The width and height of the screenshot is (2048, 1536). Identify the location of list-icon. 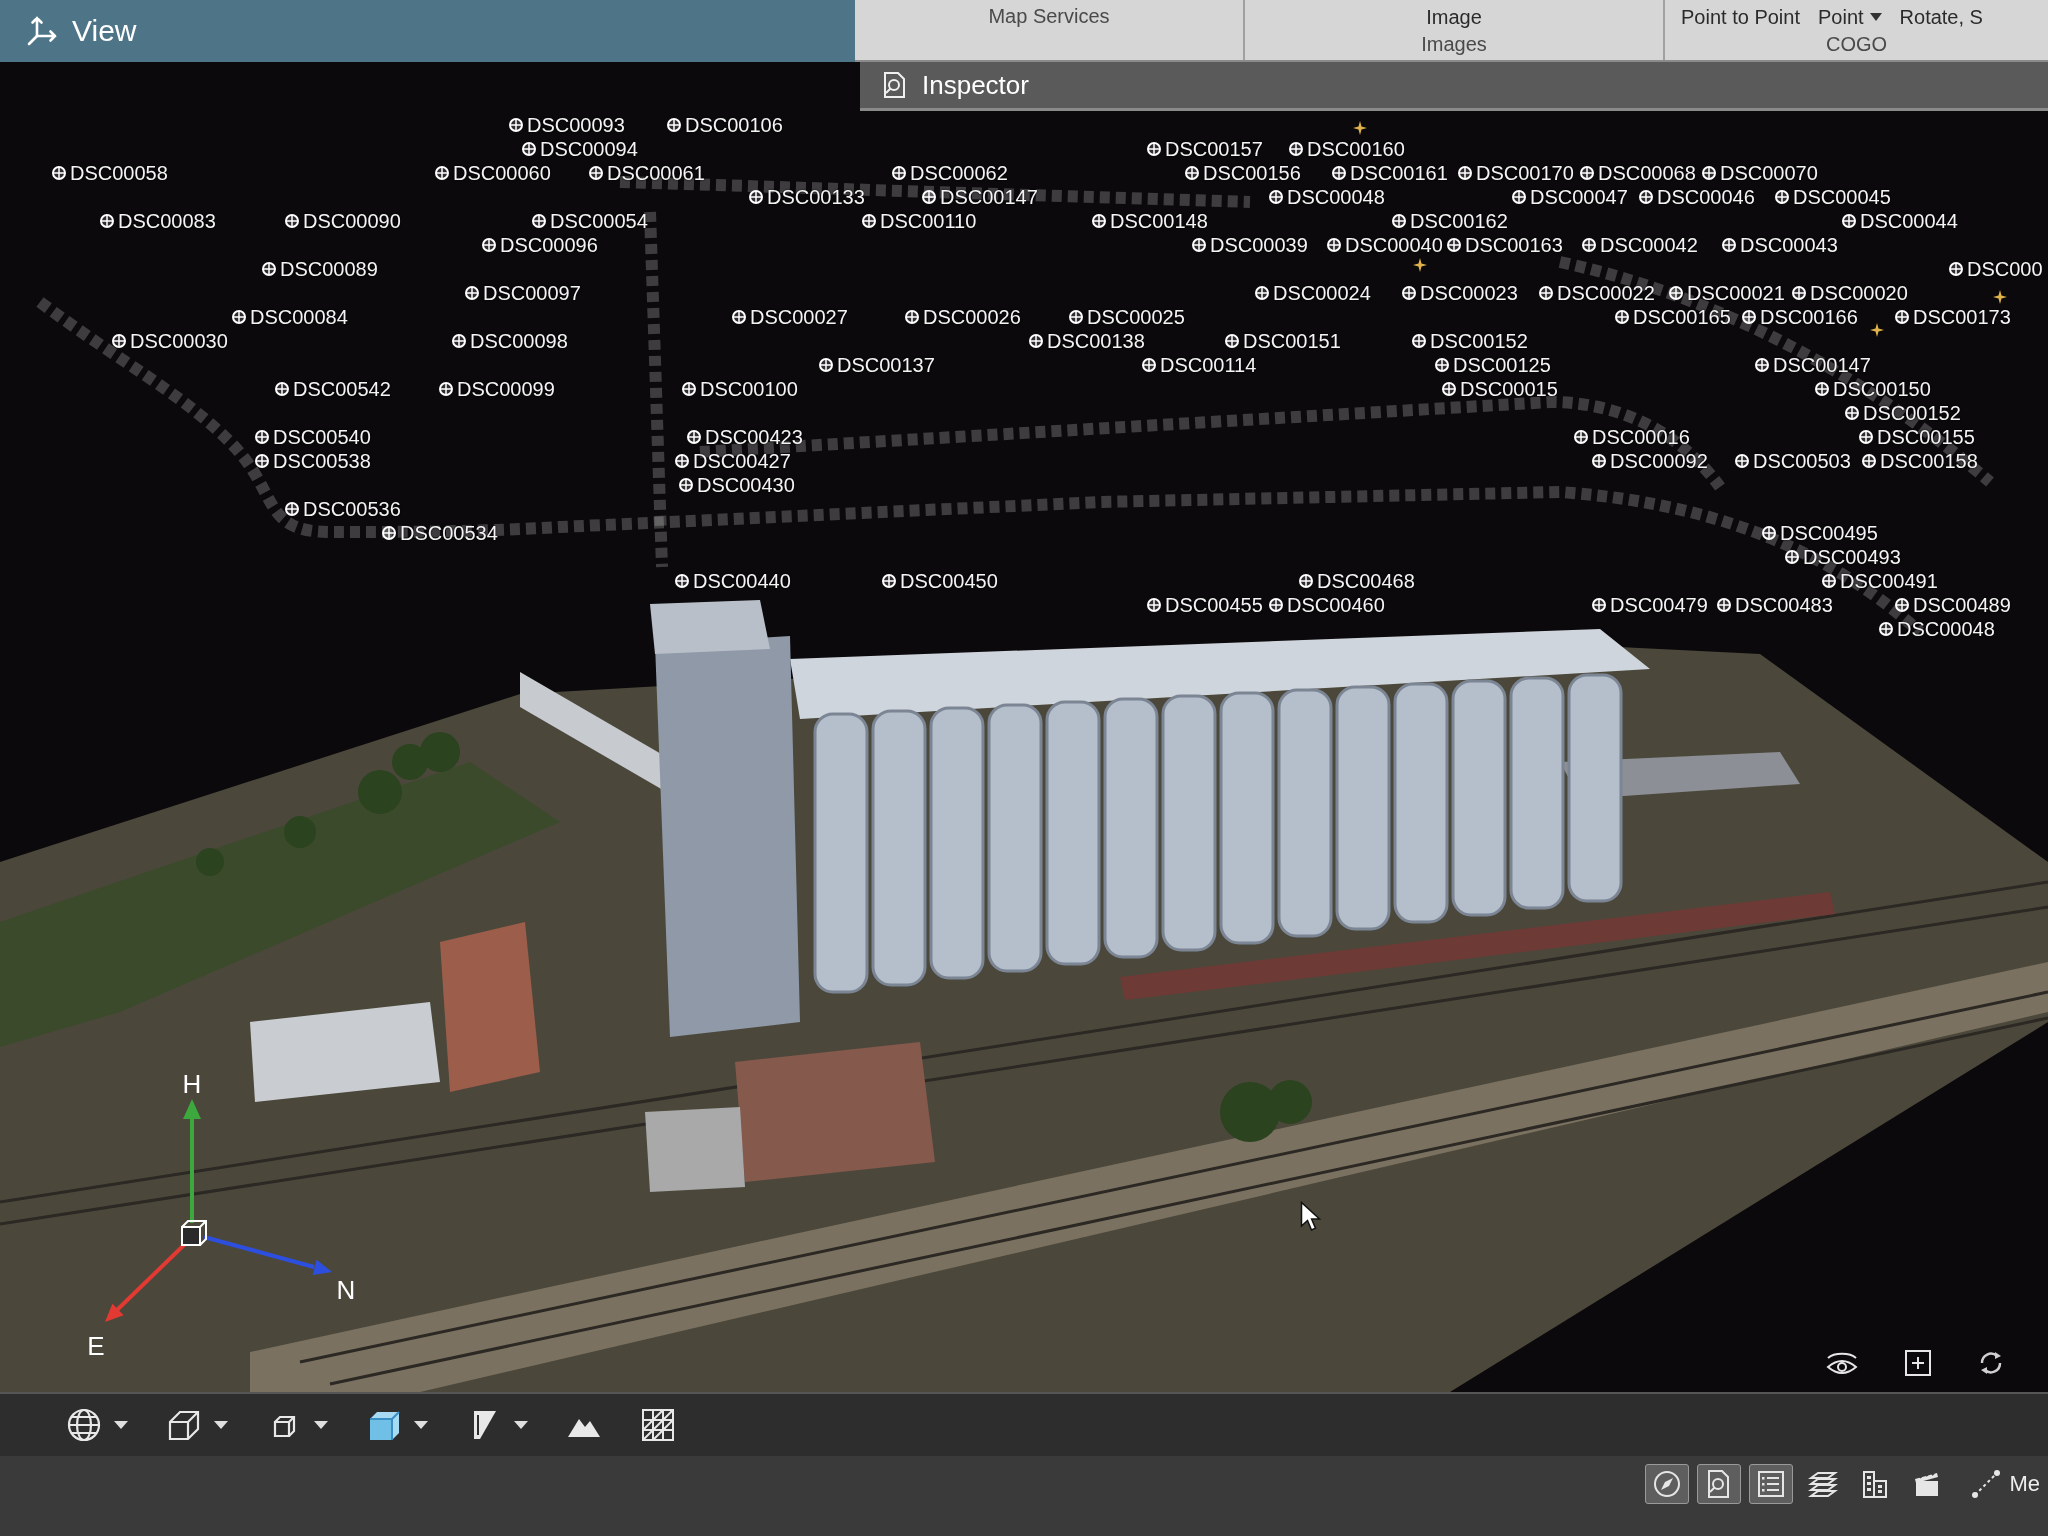
(1771, 1484).